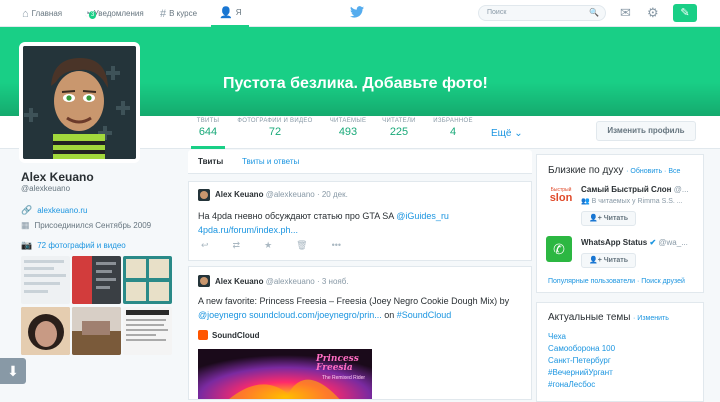  Describe the element at coordinates (360, 162) in the screenshot. I see `timeline-tabs: Твиты Твиты и ответы` at that location.